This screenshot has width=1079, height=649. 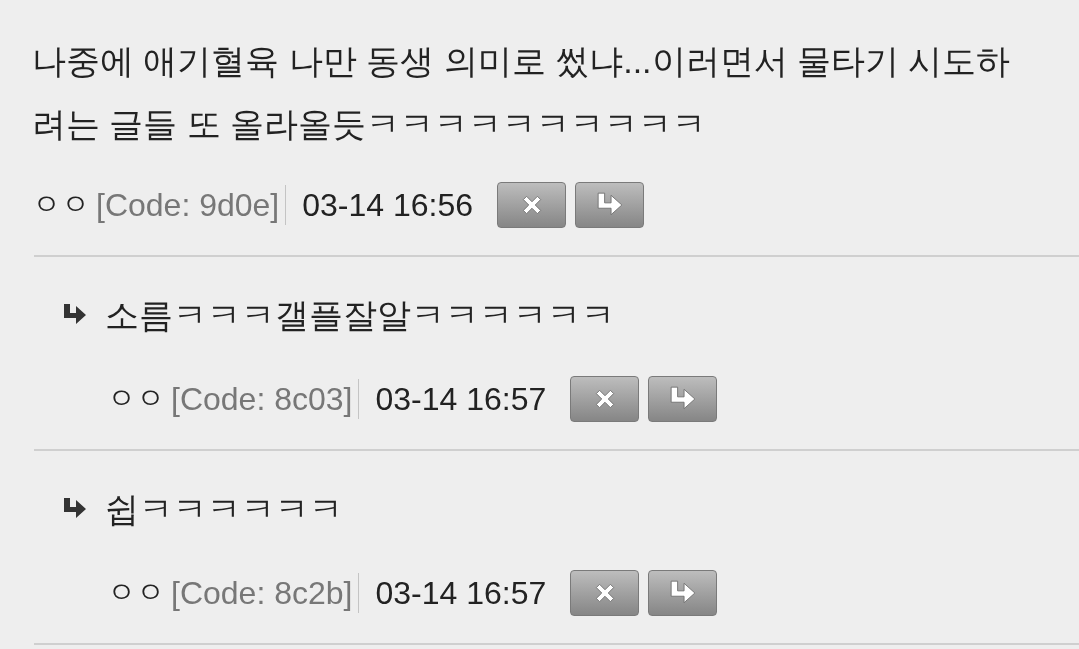 What do you see at coordinates (522, 93) in the screenshot?
I see `comment-text: 나중에 애기혈육 나만 동생 의미로 썼냐...이러면서 물타기 시도하려는 글들 또 올라올듯ㅋㅋㅋㅋㅋㅋㅋㅋㅋㅋ` at bounding box center [522, 93].